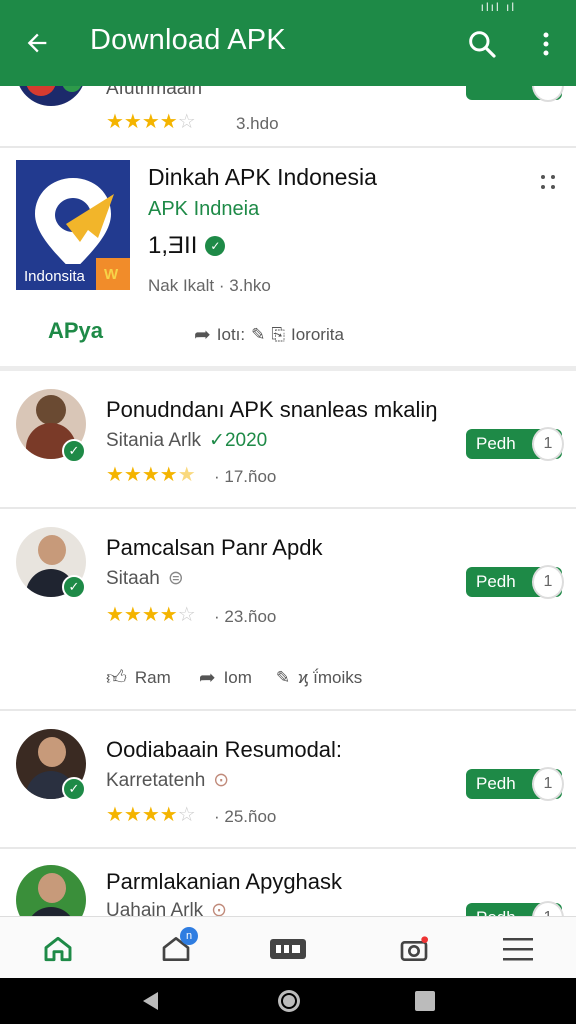 Image resolution: width=576 pixels, height=1024 pixels. Describe the element at coordinates (150, 1003) in the screenshot. I see `system-back-icon` at that location.